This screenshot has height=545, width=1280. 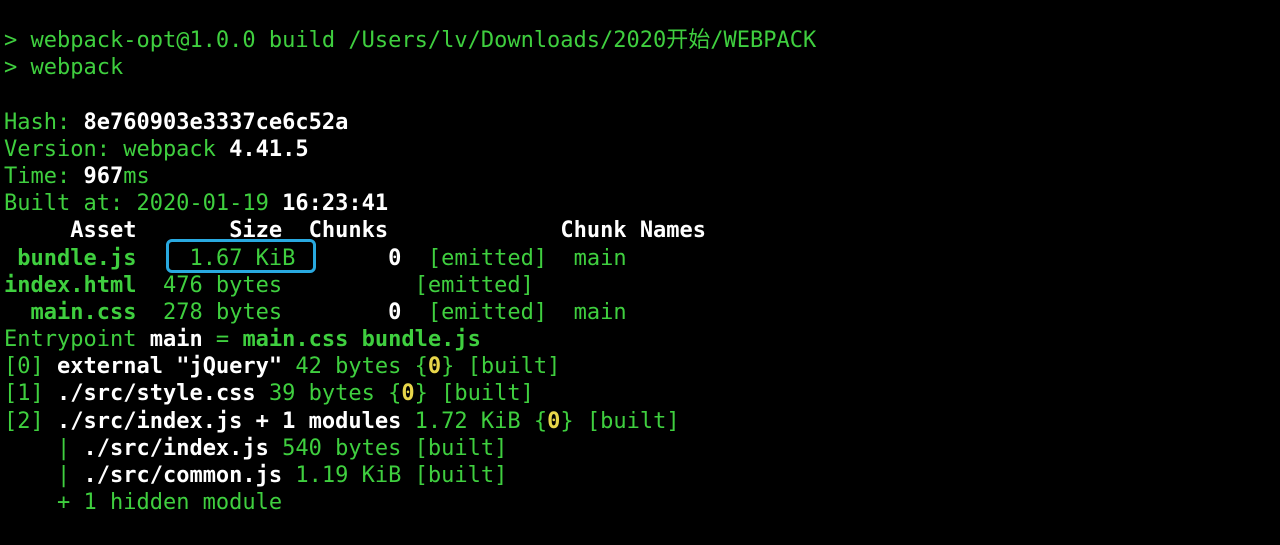 What do you see at coordinates (169, 503) in the screenshot?
I see `hidden-module-text: + 1 hidden module` at bounding box center [169, 503].